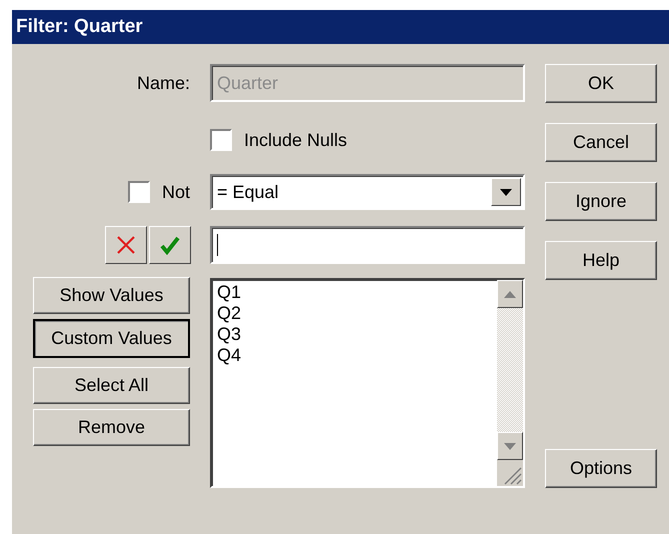  I want to click on scrollbar, so click(510, 383).